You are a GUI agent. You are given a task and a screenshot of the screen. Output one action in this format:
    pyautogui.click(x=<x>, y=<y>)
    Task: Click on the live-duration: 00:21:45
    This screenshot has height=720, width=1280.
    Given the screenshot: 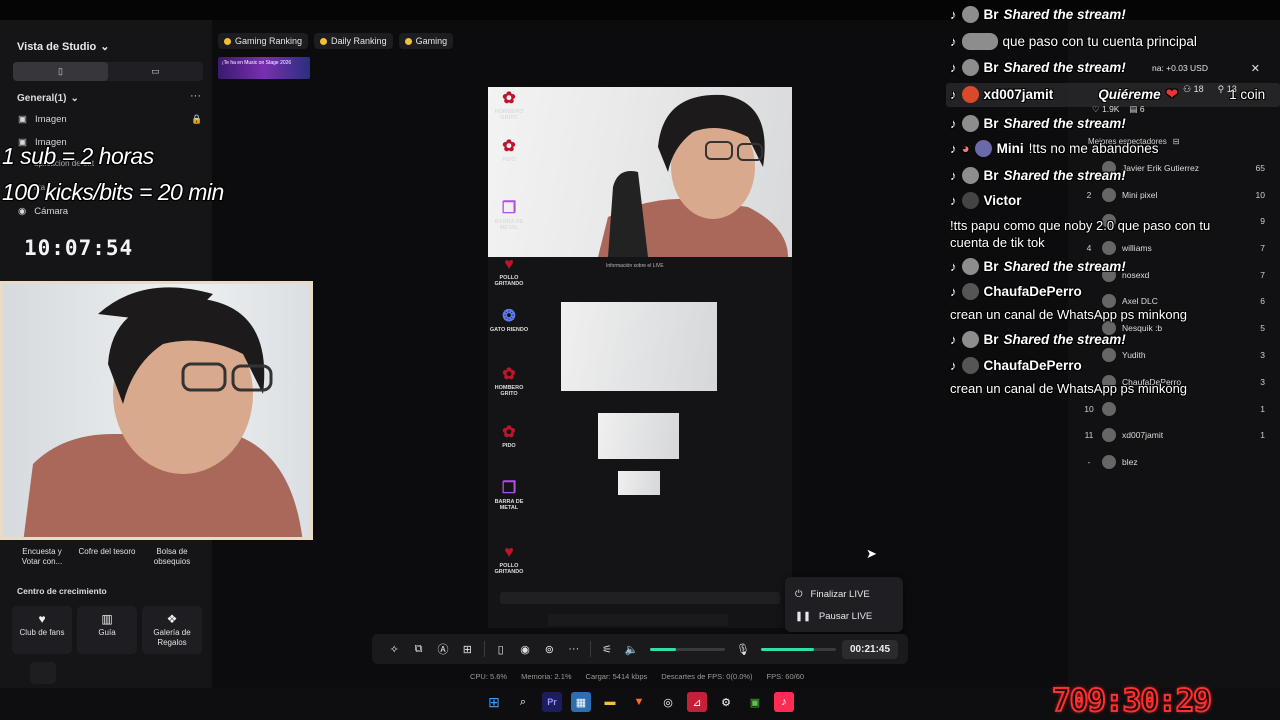 What is the action you would take?
    pyautogui.click(x=870, y=649)
    